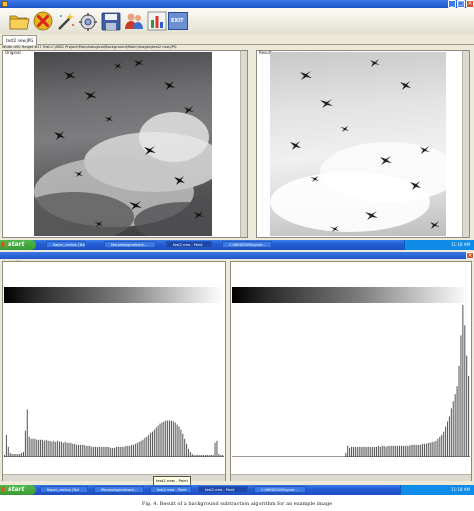 The width and height of the screenshot is (474, 511). What do you see at coordinates (470, 4) in the screenshot?
I see `close-window-button: ×` at bounding box center [470, 4].